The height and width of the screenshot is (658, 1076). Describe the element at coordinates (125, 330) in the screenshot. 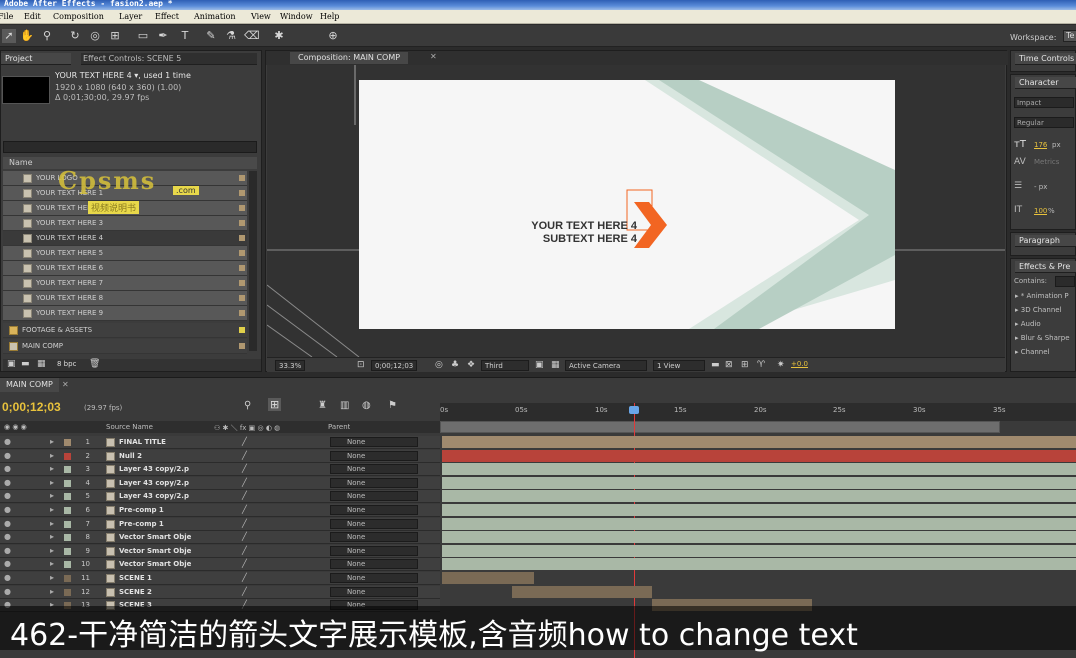

I see `project-folder: FOOTAGE & ASSETS` at that location.